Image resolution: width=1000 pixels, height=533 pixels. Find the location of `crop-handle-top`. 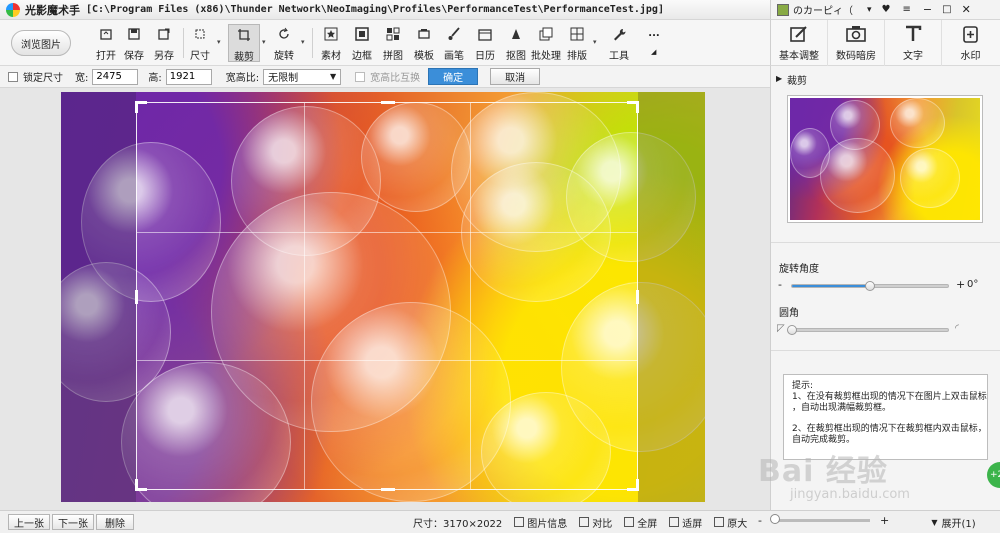

crop-handle-top is located at coordinates (388, 102).